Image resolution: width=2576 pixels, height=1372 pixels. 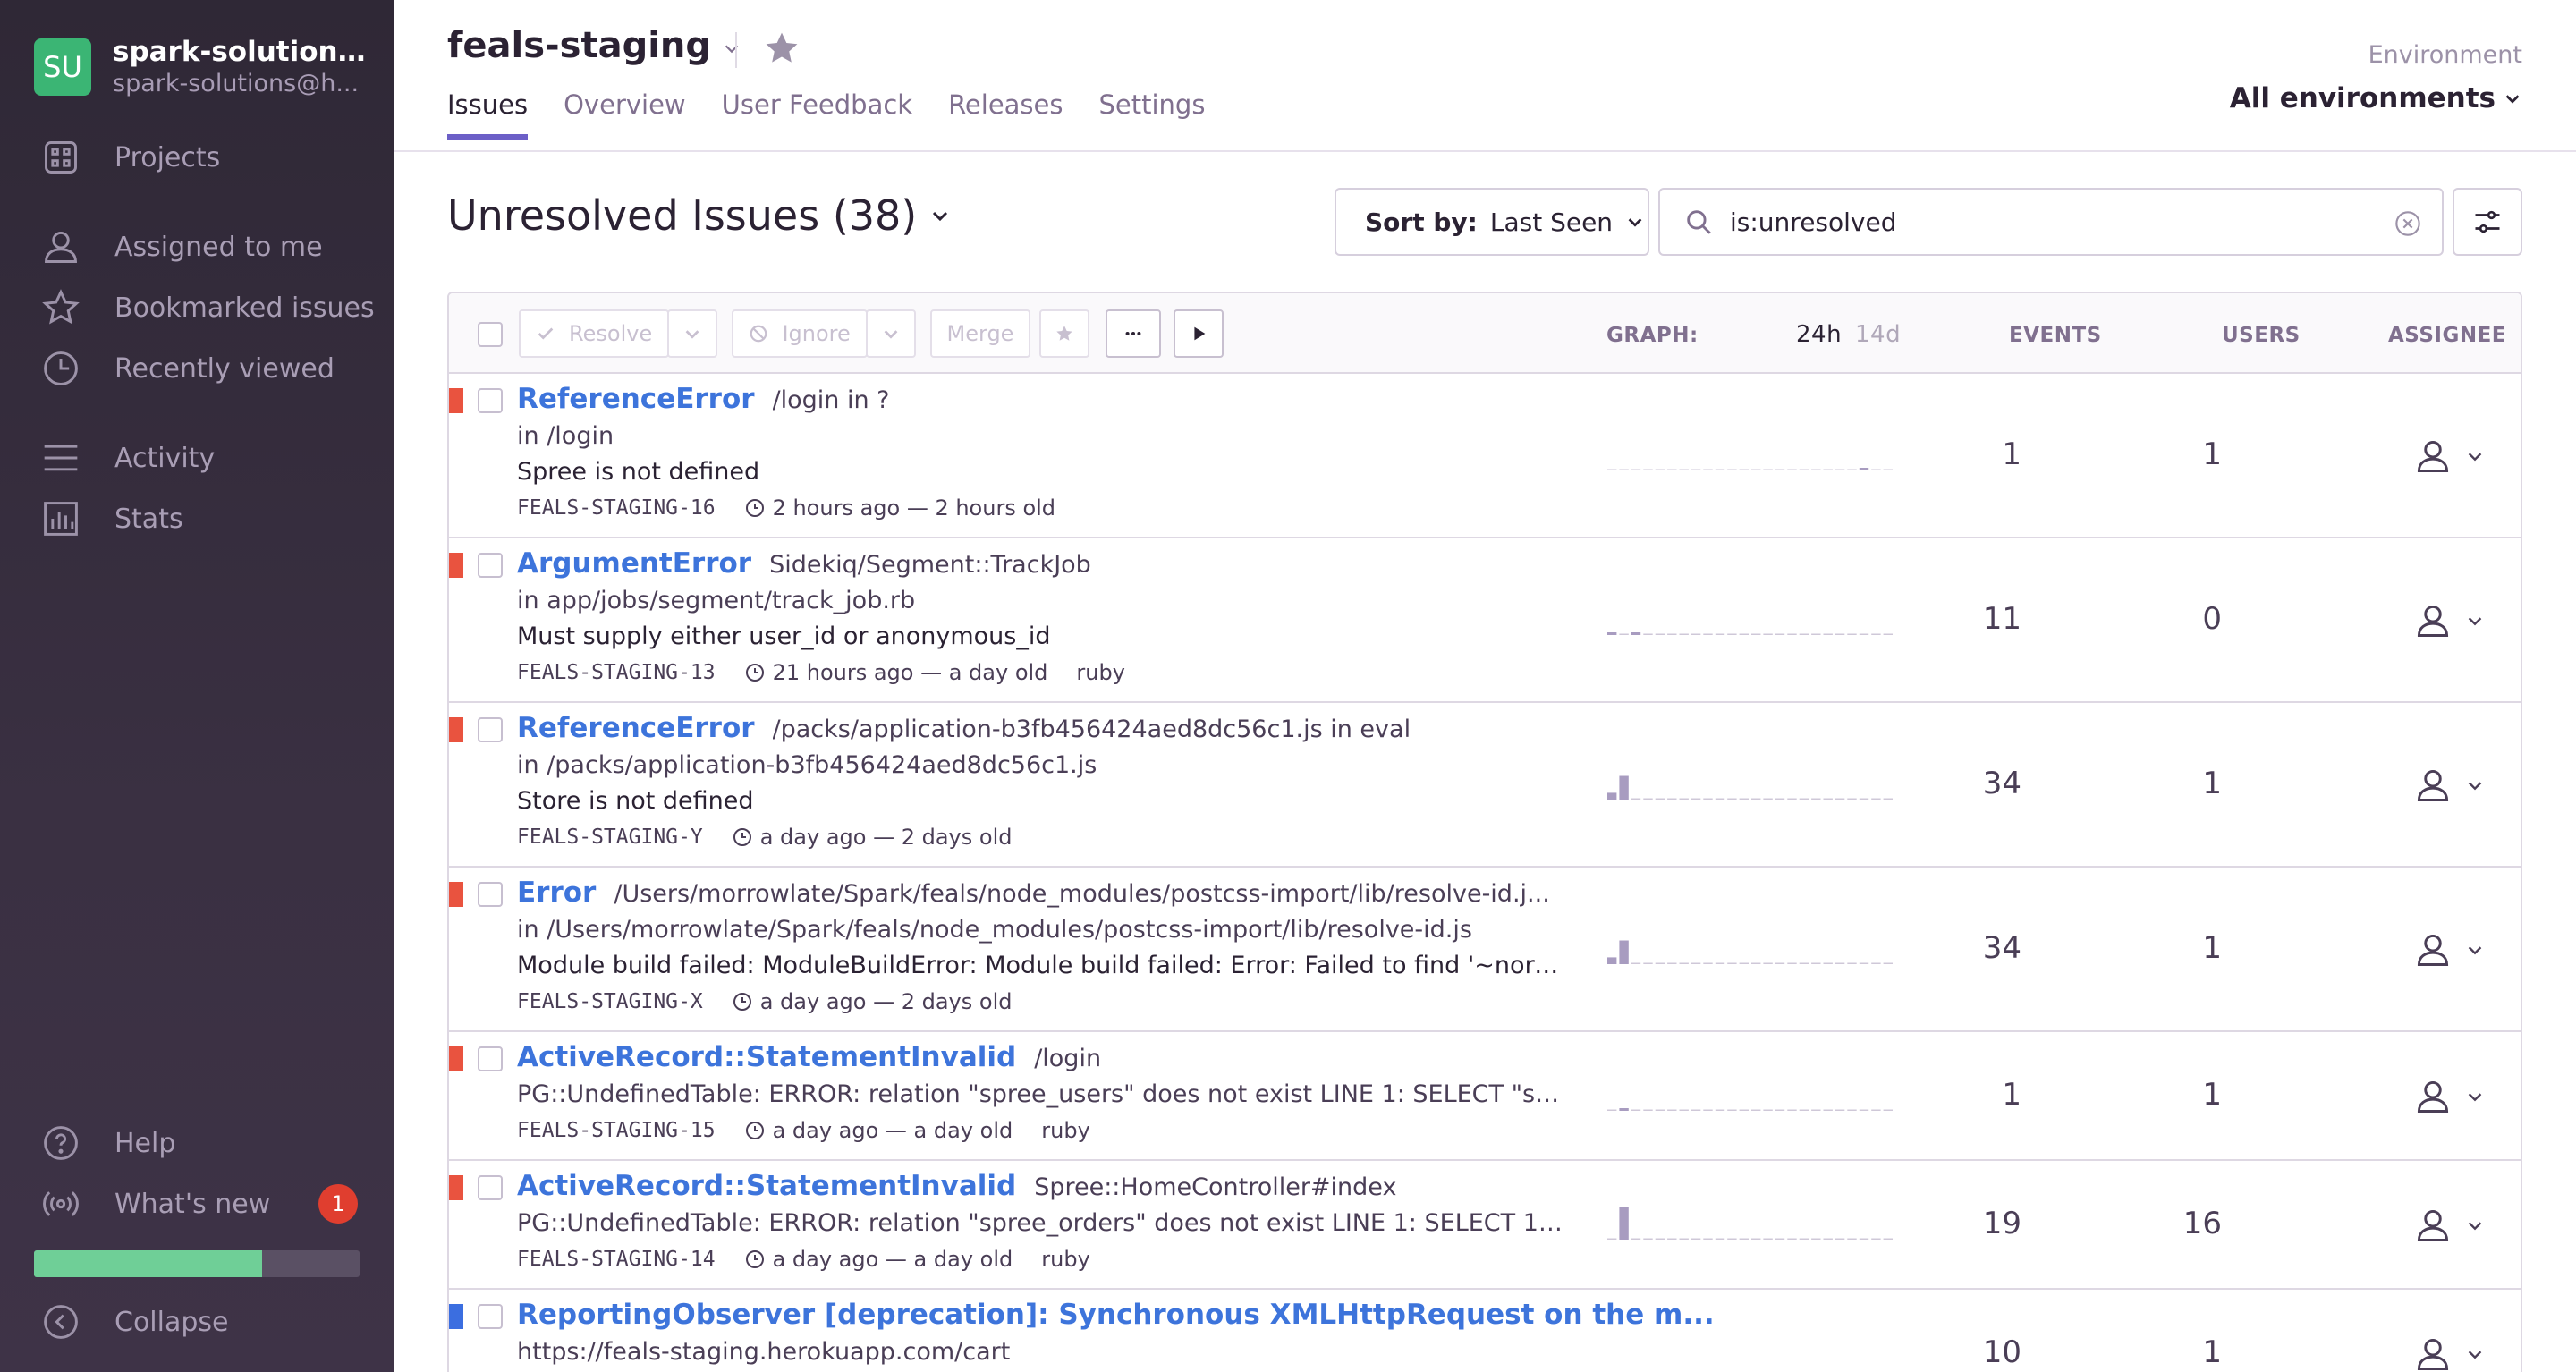 I want to click on issue-location: in /login, so click(x=565, y=436).